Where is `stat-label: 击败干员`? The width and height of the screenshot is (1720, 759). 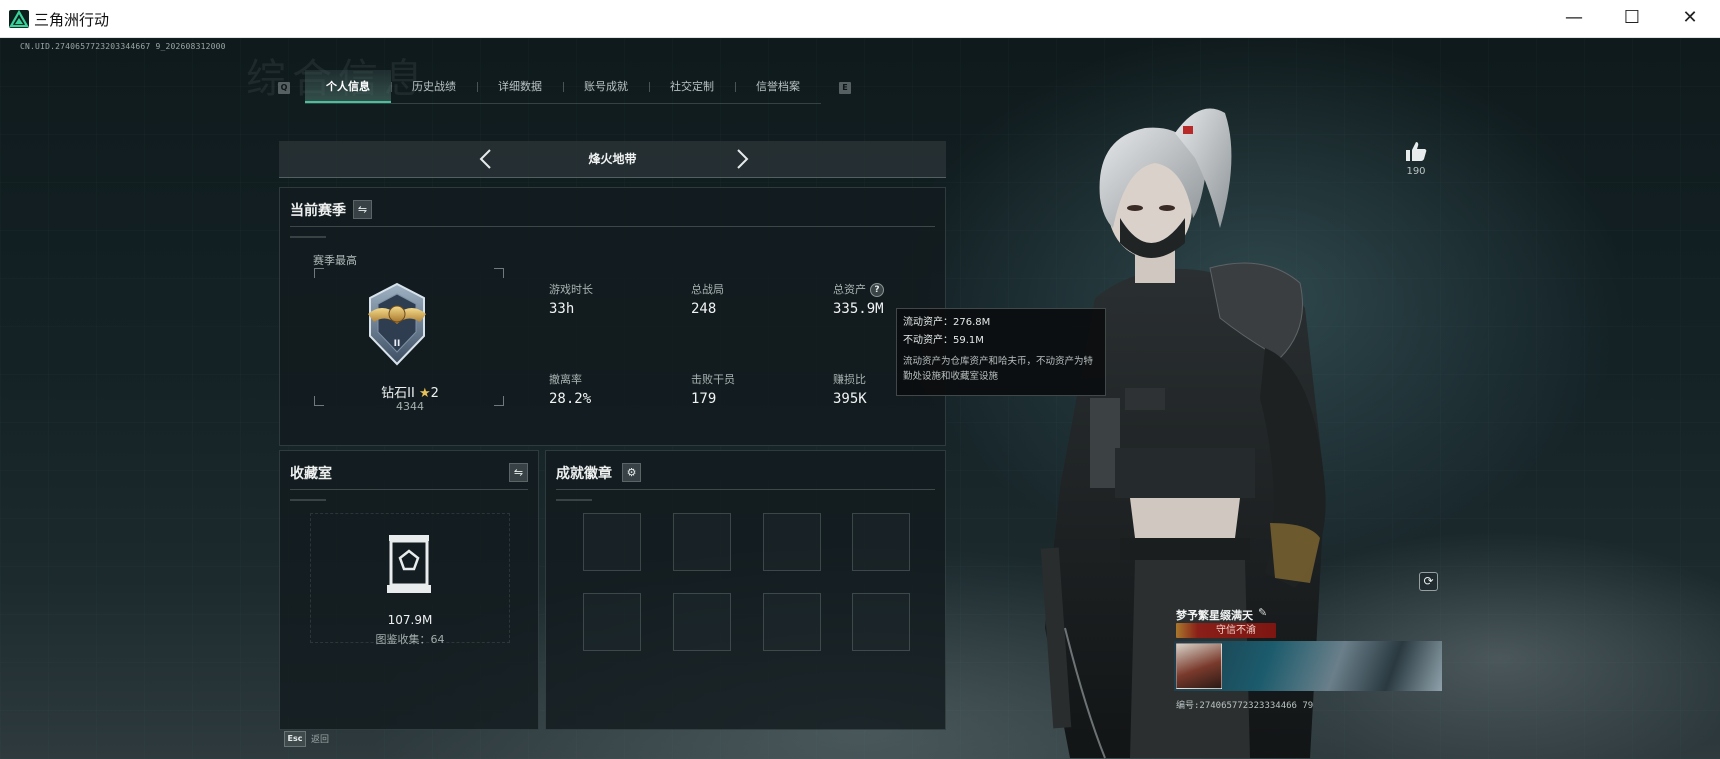
stat-label: 击败干员 is located at coordinates (713, 379).